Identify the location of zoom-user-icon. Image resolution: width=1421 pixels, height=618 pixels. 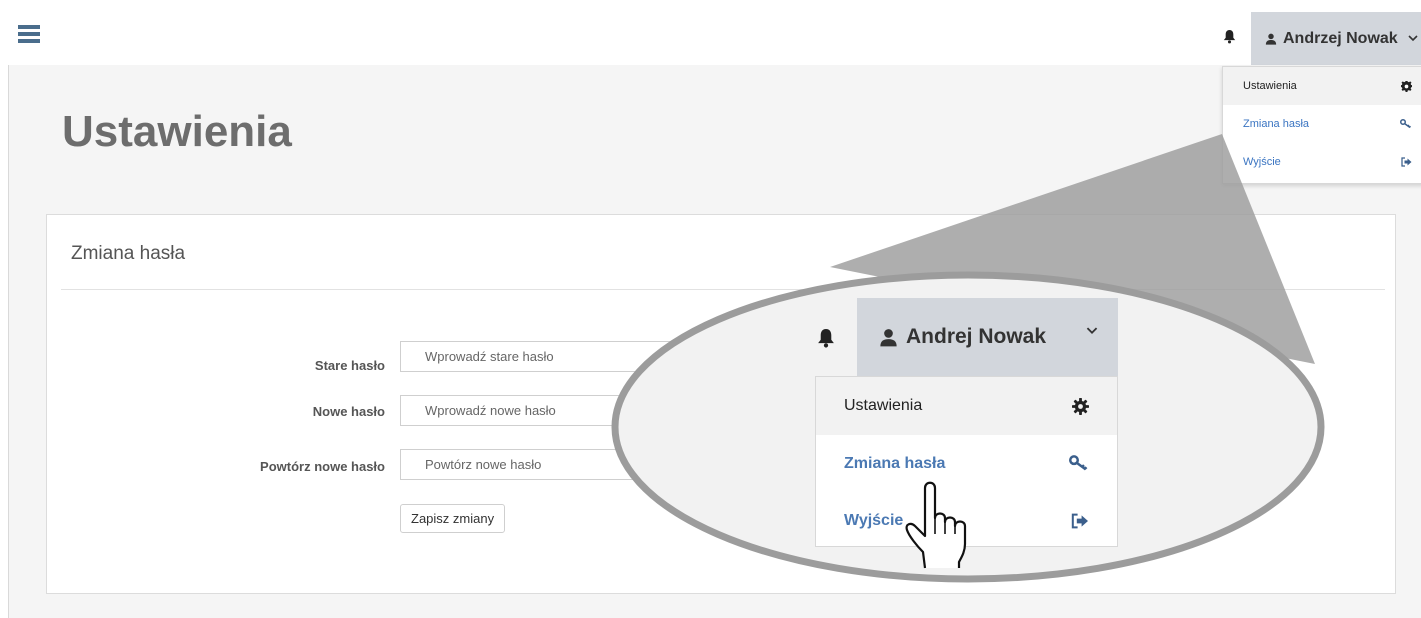
(888, 337).